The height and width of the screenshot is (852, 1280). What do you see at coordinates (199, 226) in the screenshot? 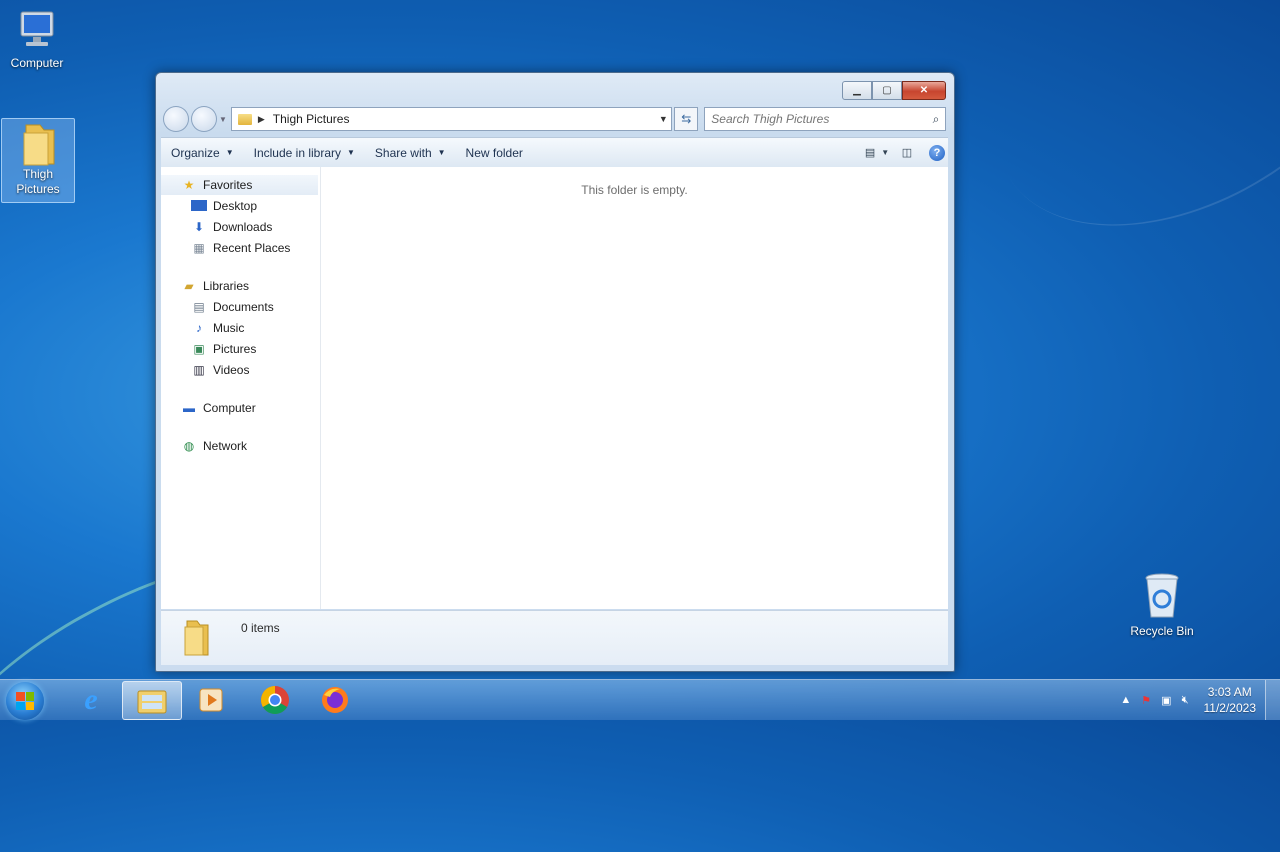
I see `downloads-icon: ⬇` at bounding box center [199, 226].